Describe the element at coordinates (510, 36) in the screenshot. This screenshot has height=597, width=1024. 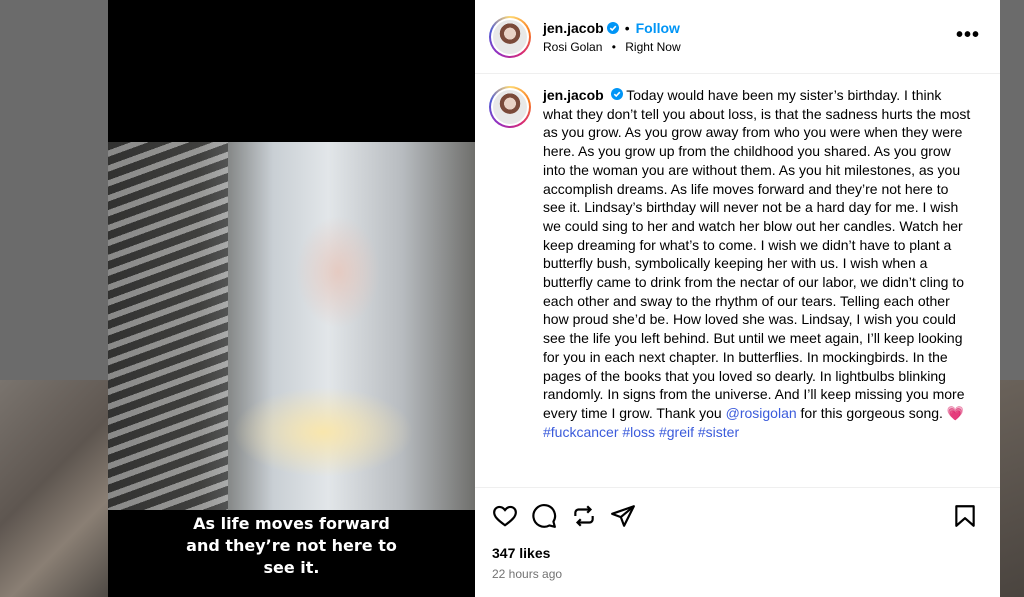
I see `author-avatar` at that location.